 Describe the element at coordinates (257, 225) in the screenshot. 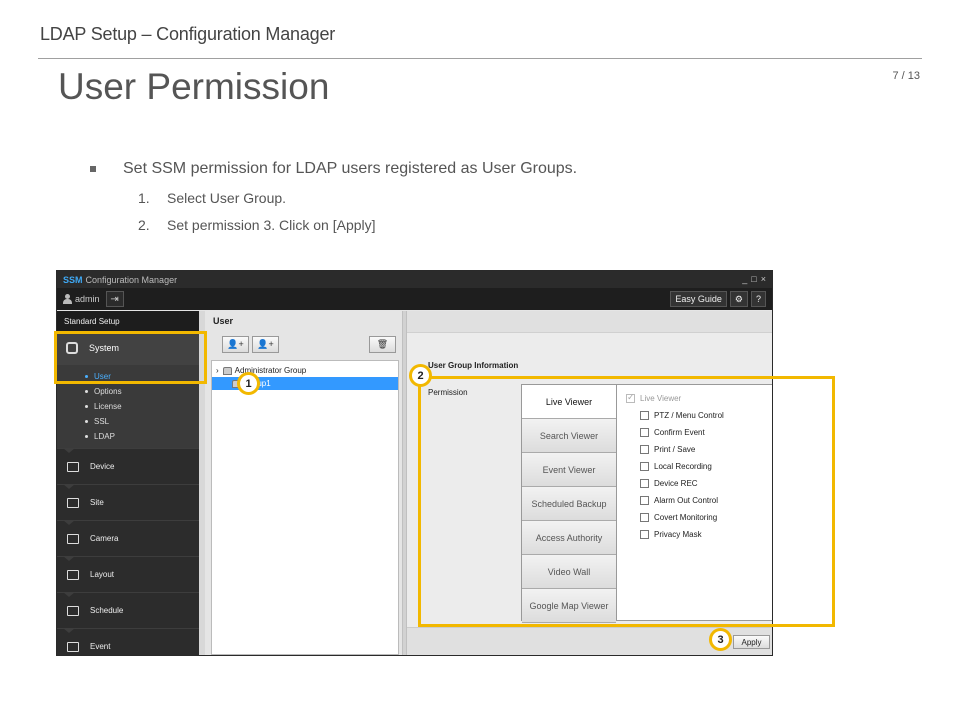

I see `step-2: 2. Set permission 3. Click on [Apply]` at that location.